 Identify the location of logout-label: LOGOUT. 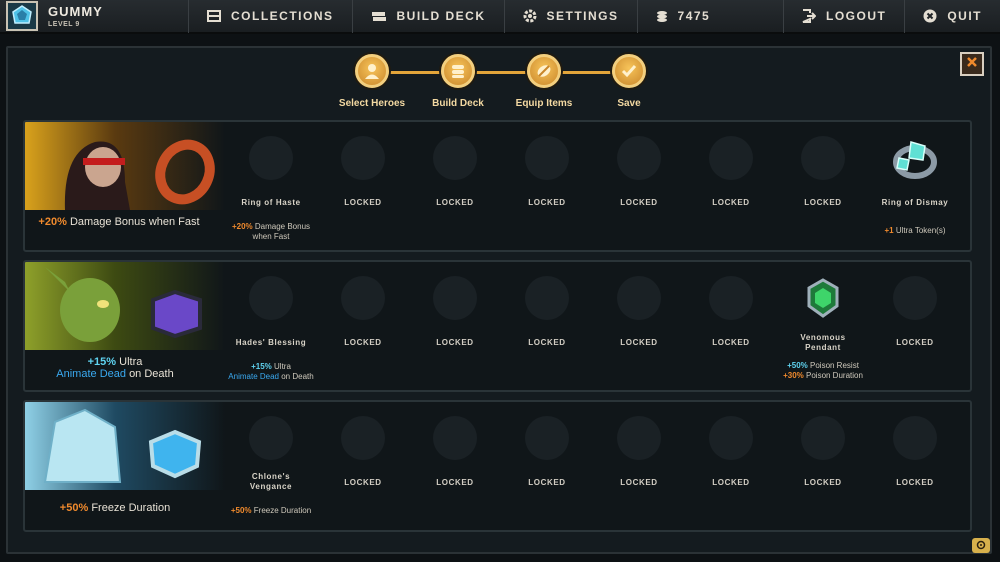
(856, 16).